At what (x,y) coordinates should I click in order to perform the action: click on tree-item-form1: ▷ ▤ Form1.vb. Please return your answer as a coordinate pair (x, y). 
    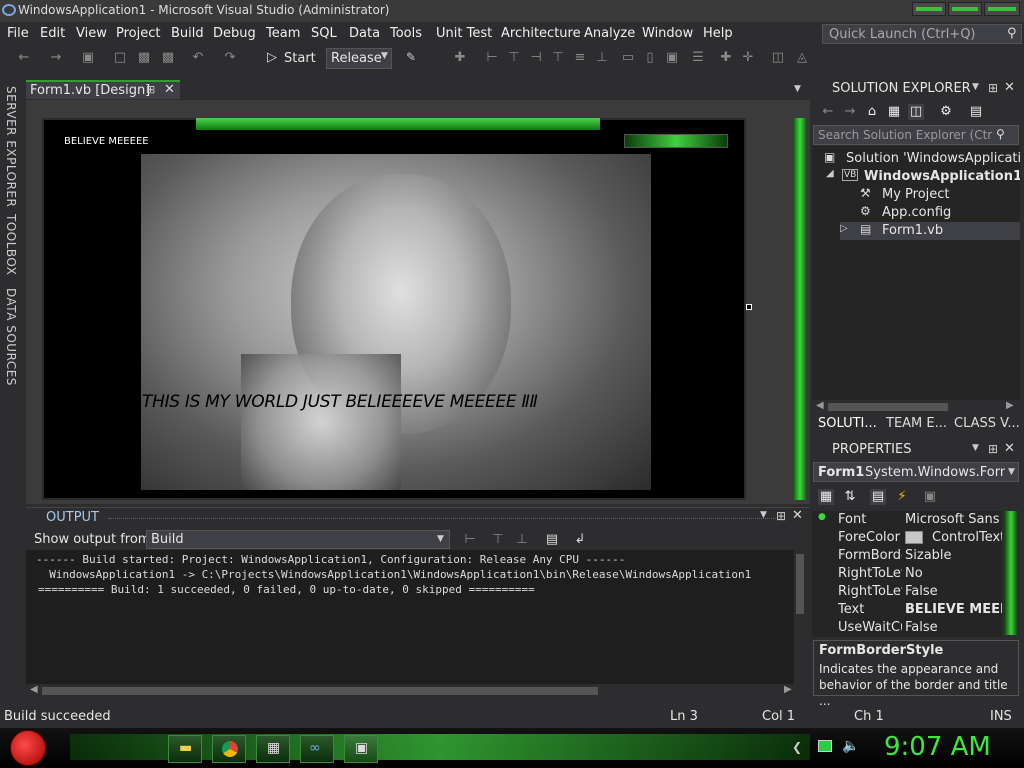
    Looking at the image, I should click on (930, 231).